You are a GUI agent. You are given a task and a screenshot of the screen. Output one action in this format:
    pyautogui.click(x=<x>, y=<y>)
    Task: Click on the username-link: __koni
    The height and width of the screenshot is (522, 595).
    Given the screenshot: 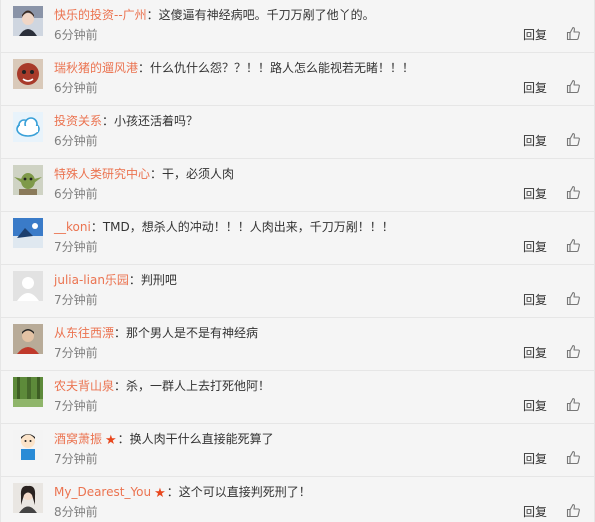 What is the action you would take?
    pyautogui.click(x=72, y=227)
    